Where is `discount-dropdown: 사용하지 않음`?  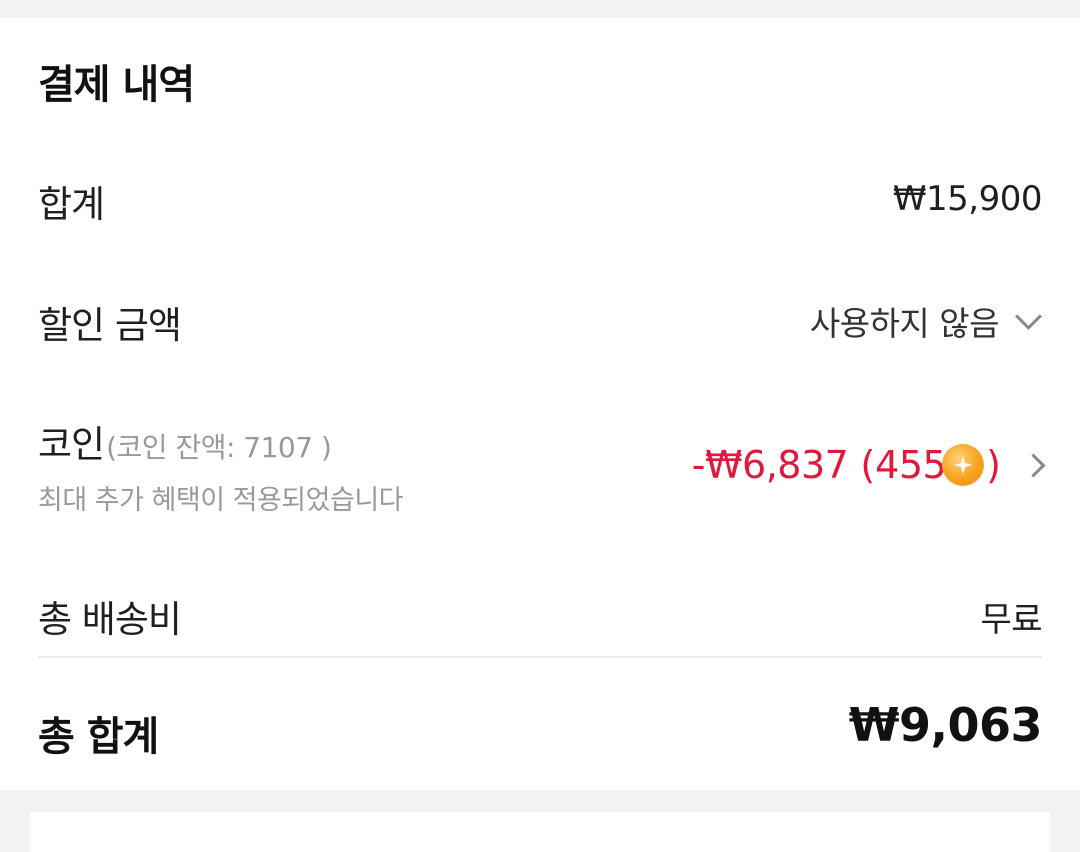 discount-dropdown: 사용하지 않음 is located at coordinates (926, 321).